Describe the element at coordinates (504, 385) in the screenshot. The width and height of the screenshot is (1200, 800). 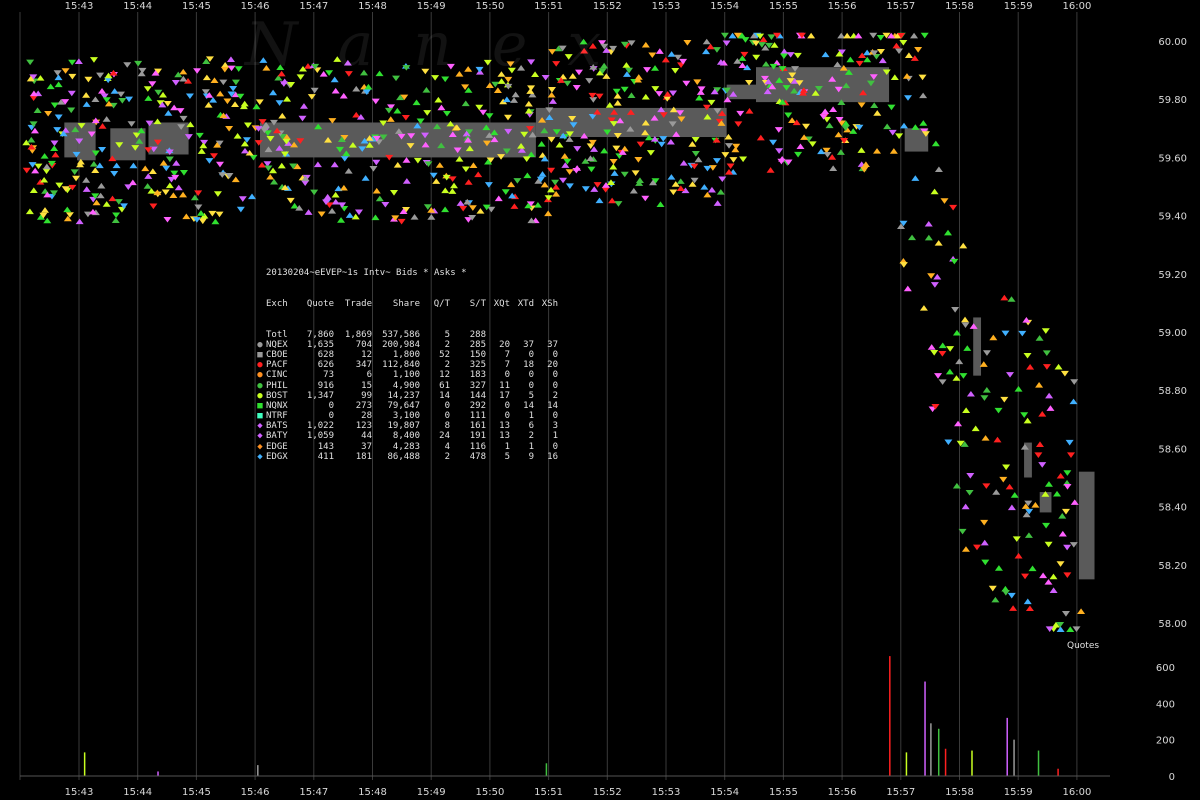
I see `legend-cell-xqt: 11` at that location.